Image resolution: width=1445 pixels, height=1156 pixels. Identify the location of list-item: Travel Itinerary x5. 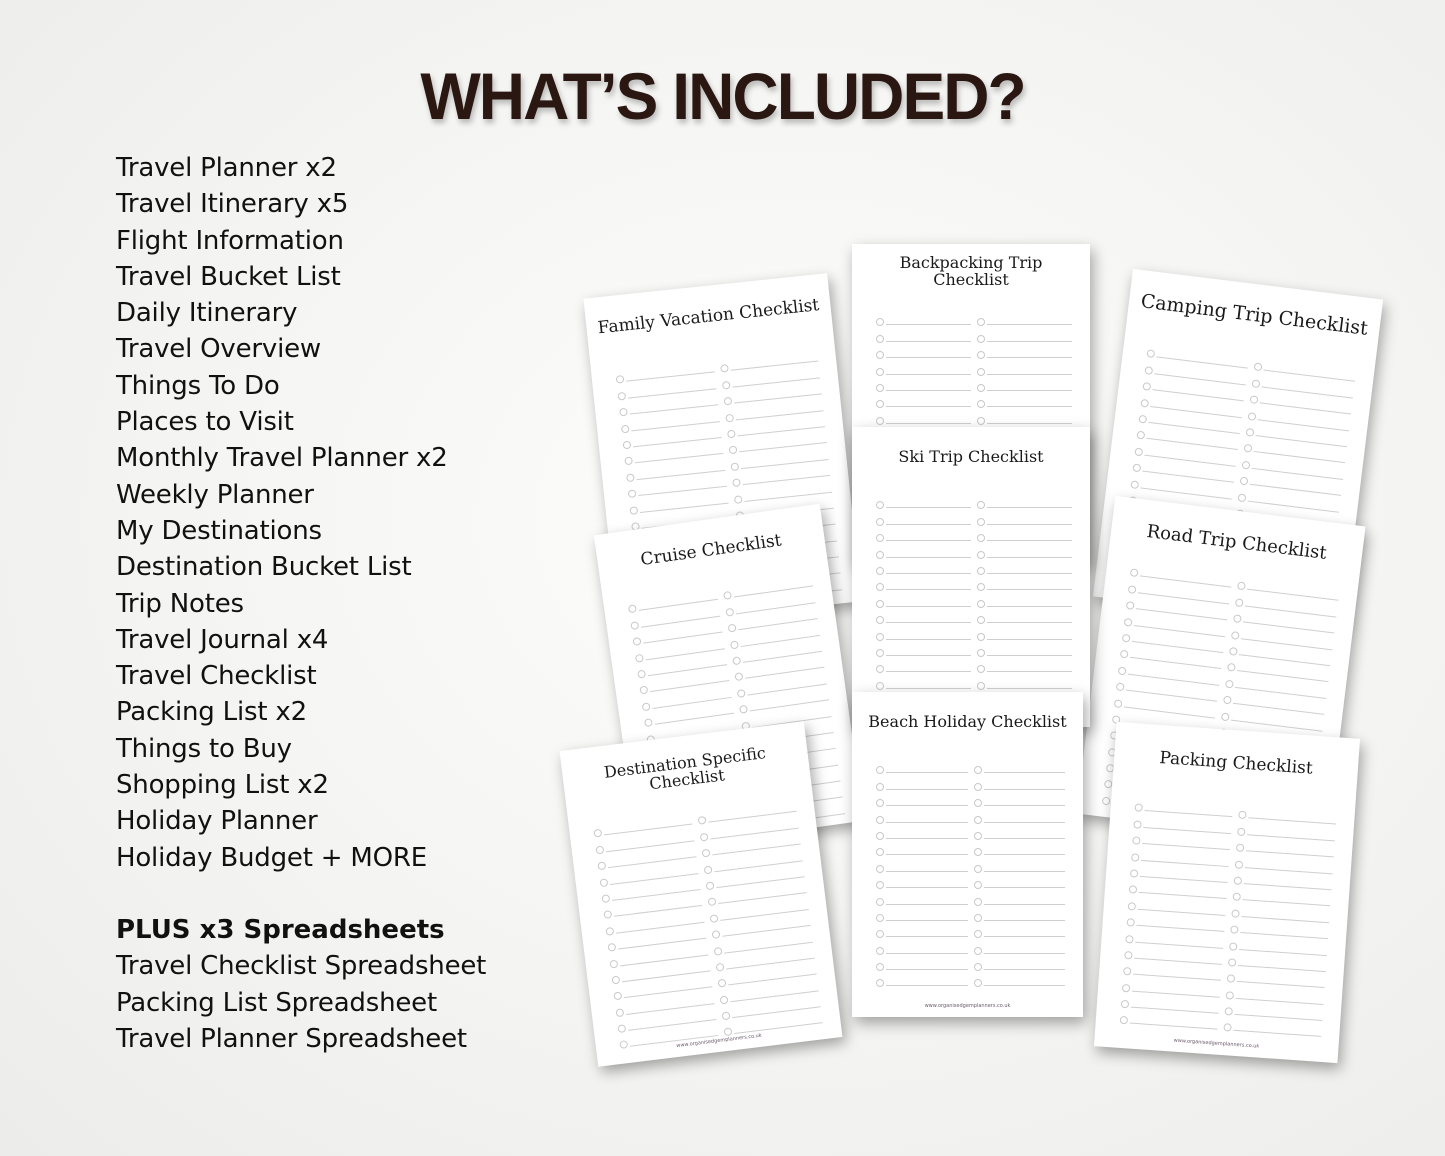
(232, 204).